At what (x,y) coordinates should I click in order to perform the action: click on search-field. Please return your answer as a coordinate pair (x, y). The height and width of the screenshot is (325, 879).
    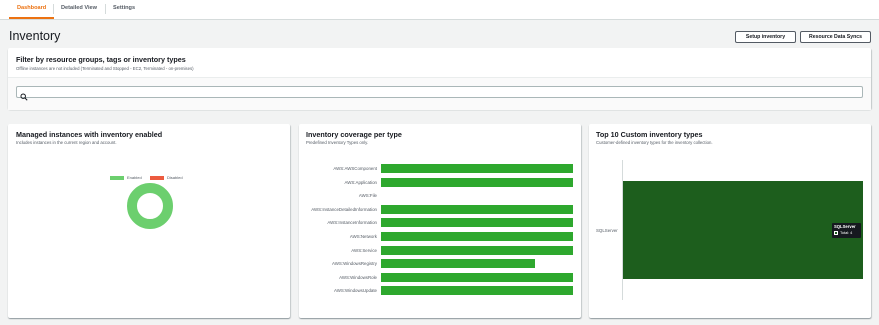
    Looking at the image, I should click on (439, 93).